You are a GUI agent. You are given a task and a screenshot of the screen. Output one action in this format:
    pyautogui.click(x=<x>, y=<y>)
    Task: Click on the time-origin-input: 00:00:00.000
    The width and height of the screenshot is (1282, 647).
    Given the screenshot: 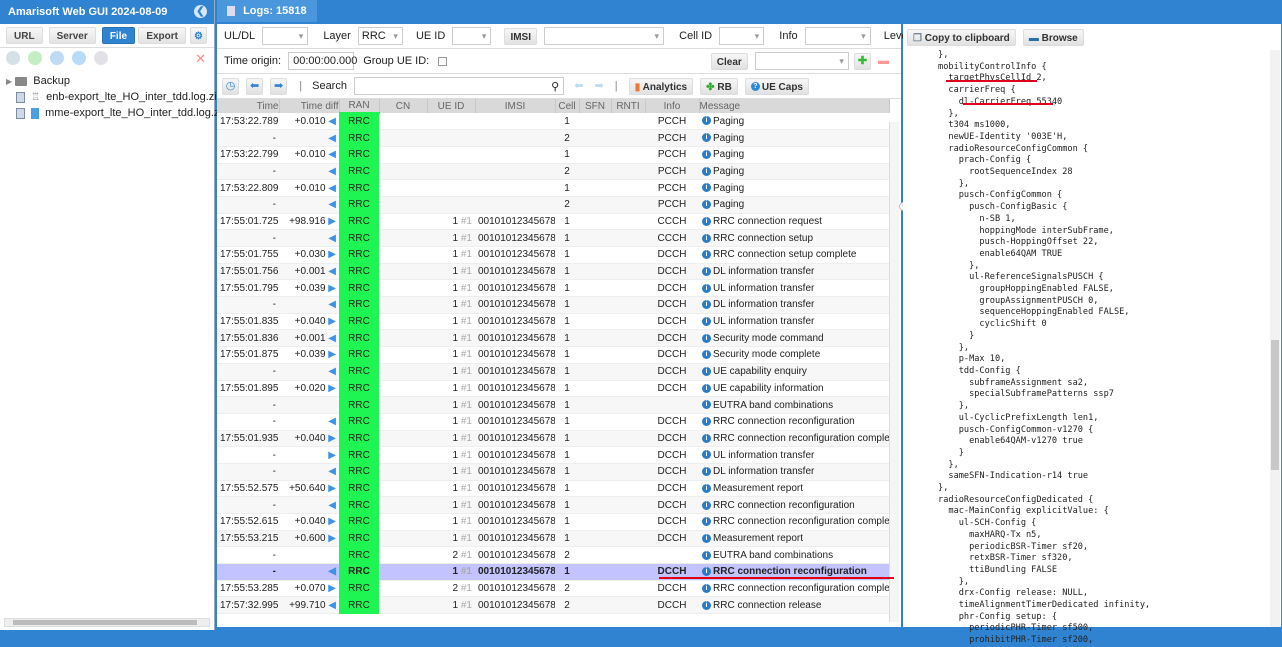 What is the action you would take?
    pyautogui.click(x=322, y=61)
    